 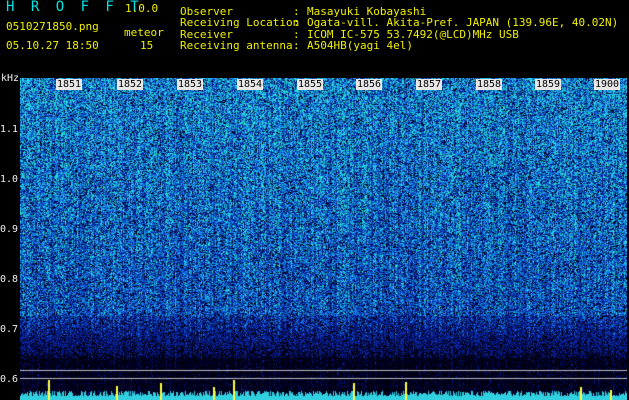 I want to click on freq-tick: 1.1, so click(x=9, y=129).